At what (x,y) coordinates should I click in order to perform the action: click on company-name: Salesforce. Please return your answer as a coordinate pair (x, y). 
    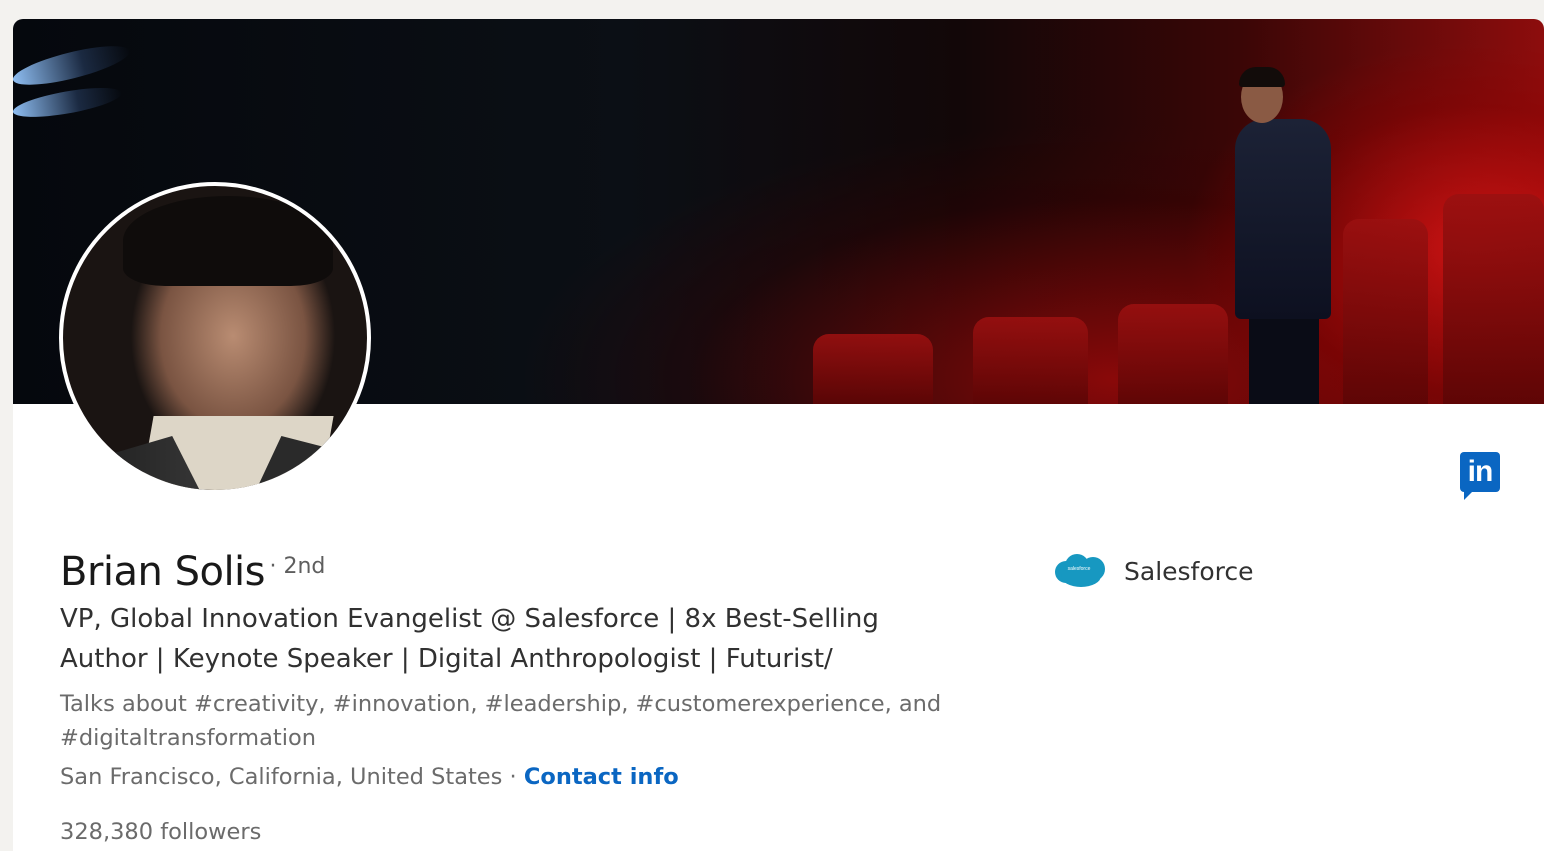
    Looking at the image, I should click on (1189, 571).